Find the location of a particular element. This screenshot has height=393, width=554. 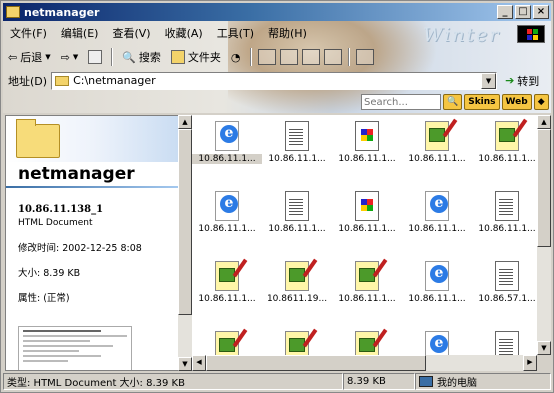

address-dropdown-button: ▼ is located at coordinates (489, 80).